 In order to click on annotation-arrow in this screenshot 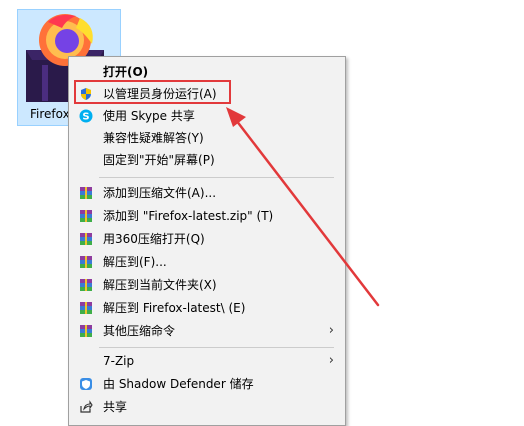, I will do `click(303, 207)`.